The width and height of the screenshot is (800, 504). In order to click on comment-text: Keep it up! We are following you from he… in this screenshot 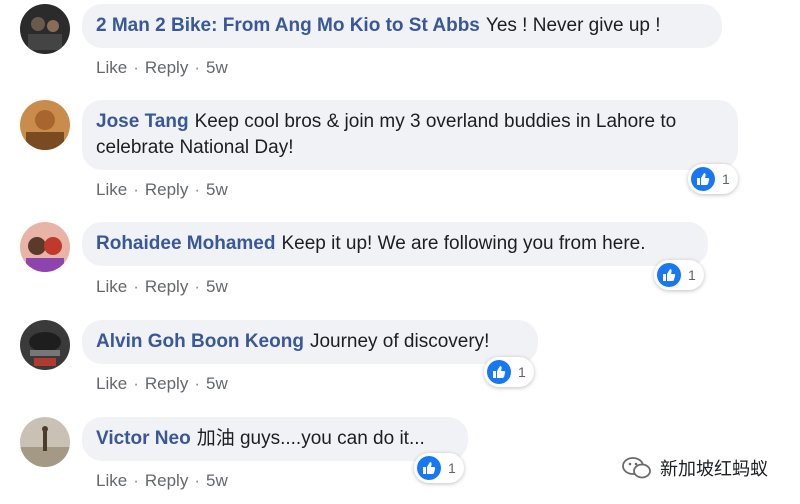, I will do `click(463, 243)`.